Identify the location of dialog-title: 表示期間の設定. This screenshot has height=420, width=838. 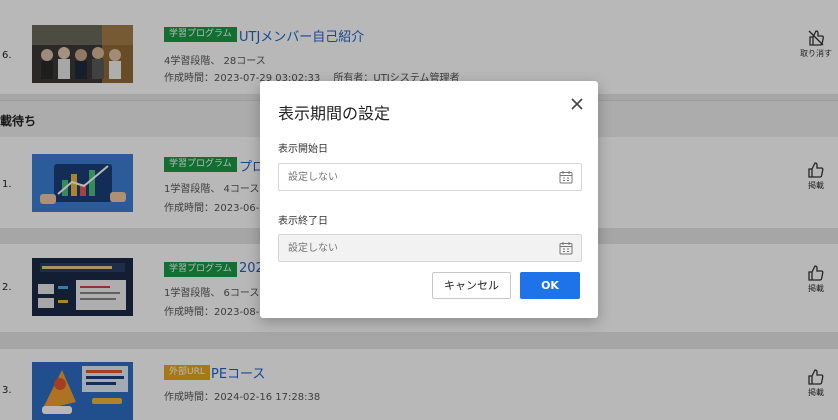
(334, 113).